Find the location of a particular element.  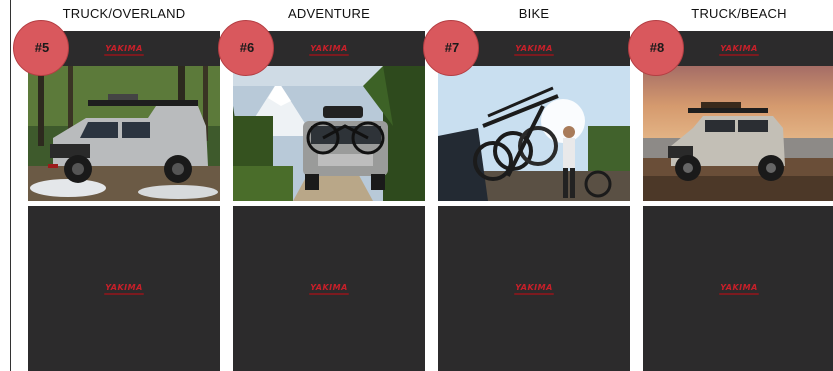

column-title: BIKE is located at coordinates (534, 13).